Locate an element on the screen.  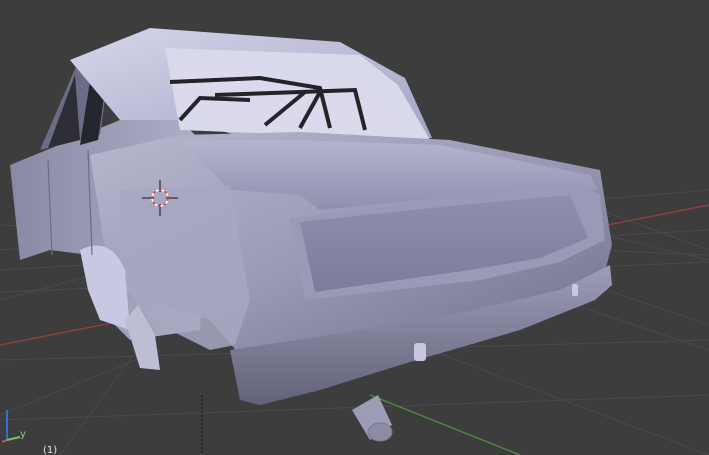
current-frame-label: (1) is located at coordinates (50, 450).